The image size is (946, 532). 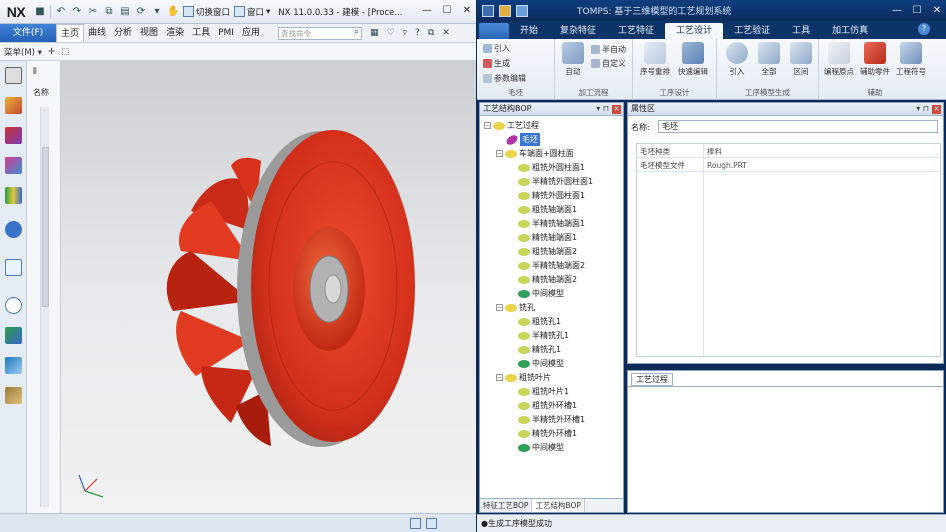 What do you see at coordinates (788, 152) in the screenshot?
I see `property-row: 毛坯种类 棒料` at bounding box center [788, 152].